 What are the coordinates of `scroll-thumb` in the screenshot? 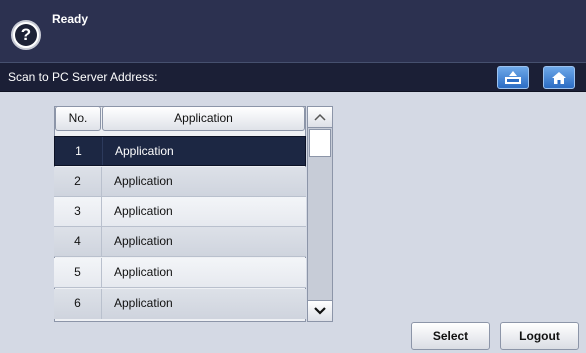 It's located at (320, 143).